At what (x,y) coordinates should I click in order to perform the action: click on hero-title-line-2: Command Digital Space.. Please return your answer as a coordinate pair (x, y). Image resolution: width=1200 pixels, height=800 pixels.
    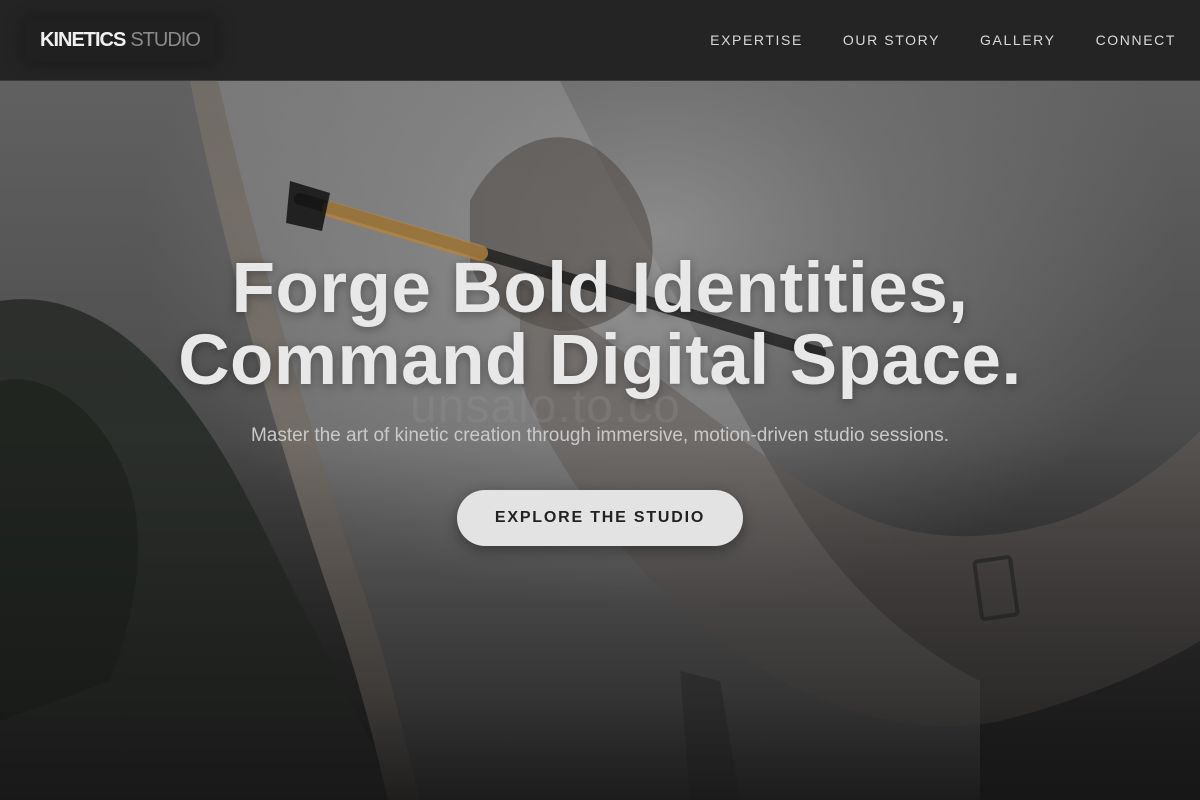
    Looking at the image, I should click on (600, 360).